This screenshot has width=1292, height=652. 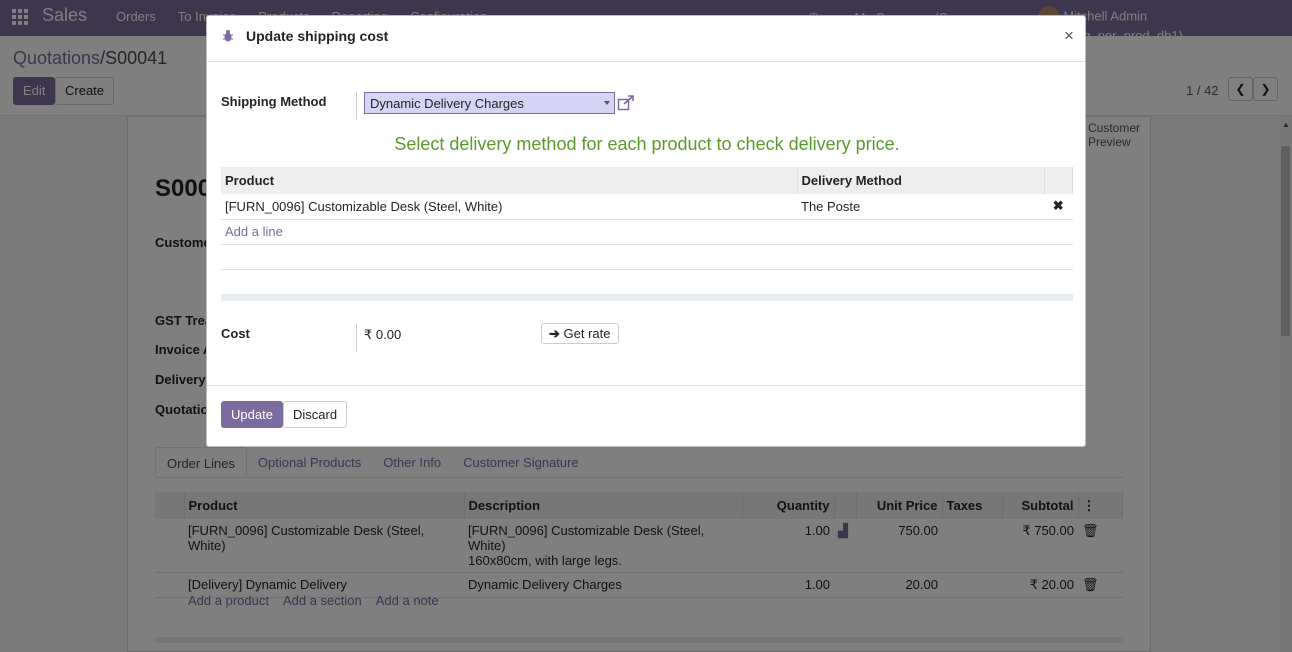 I want to click on cost-value: ₹ 0.00, so click(x=383, y=334).